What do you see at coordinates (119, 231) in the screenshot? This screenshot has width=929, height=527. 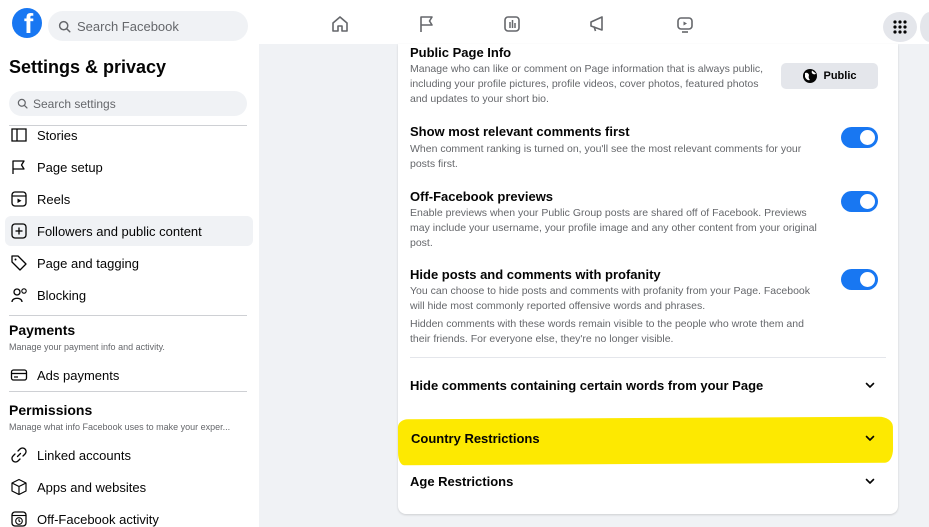 I see `sidebar-item-label: Followers and public content` at bounding box center [119, 231].